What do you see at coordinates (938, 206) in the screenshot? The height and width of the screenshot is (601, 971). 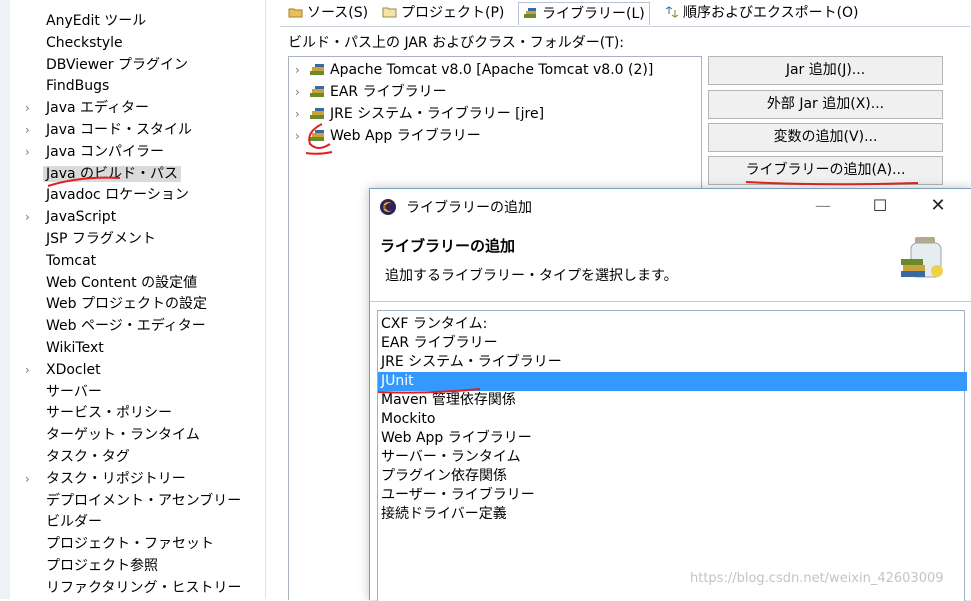 I see `close-icon: ✕` at bounding box center [938, 206].